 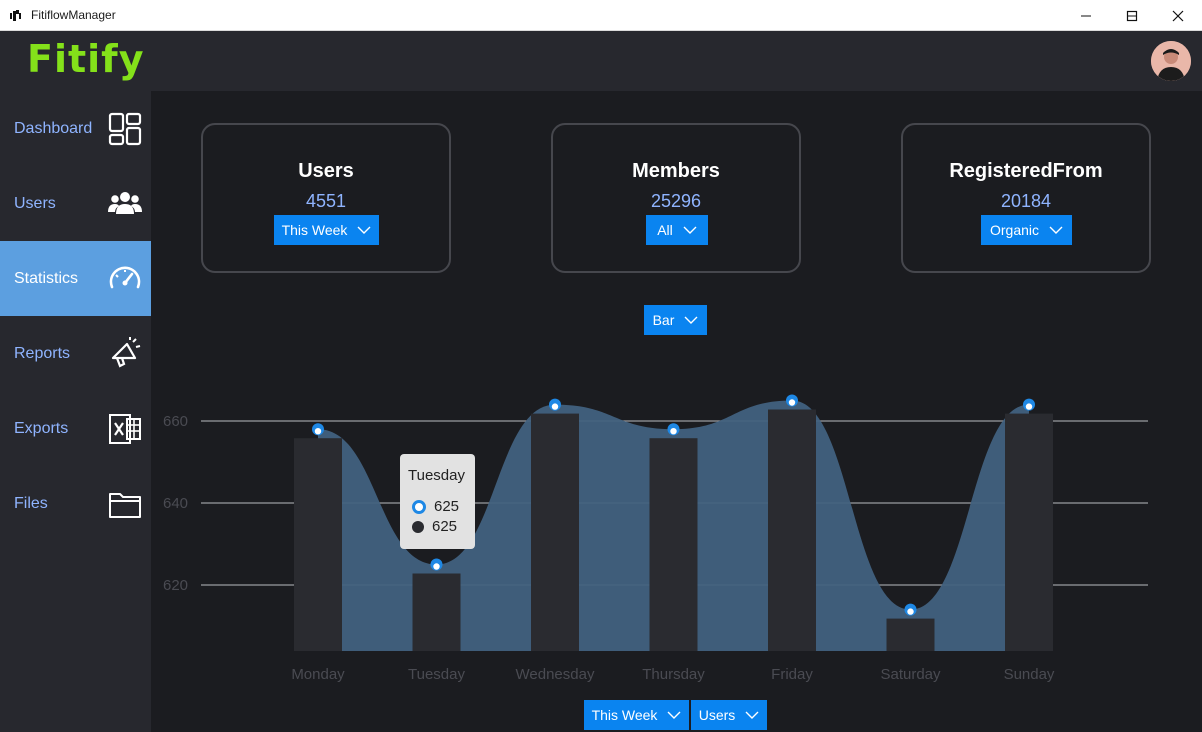 I want to click on folder-icon, so click(x=125, y=505).